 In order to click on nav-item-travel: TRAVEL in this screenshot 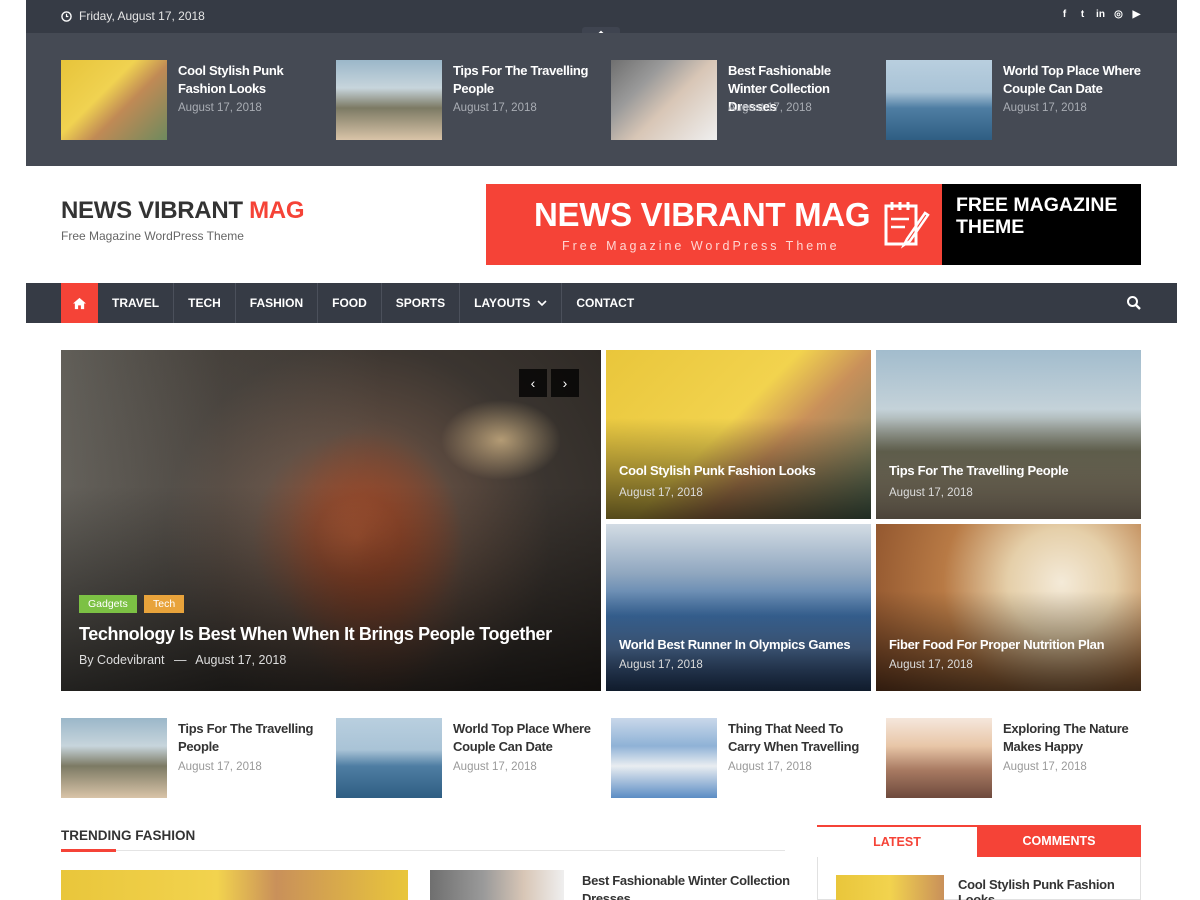, I will do `click(136, 303)`.